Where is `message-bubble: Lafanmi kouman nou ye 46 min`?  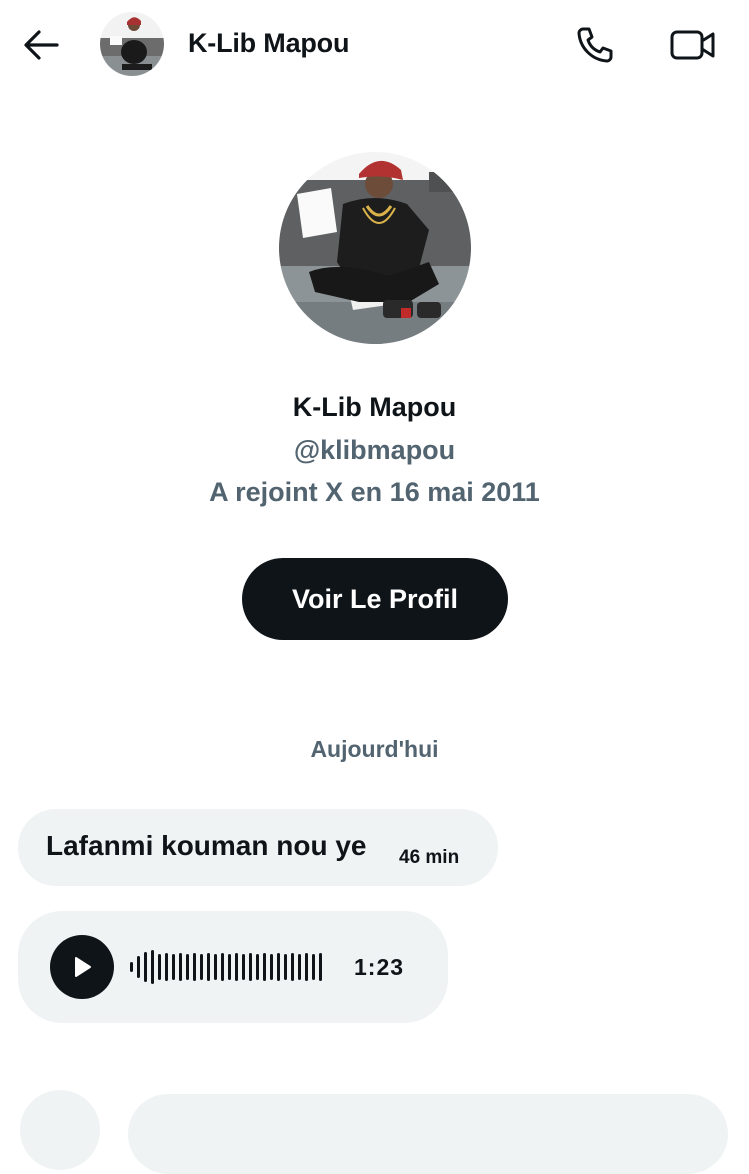 message-bubble: Lafanmi kouman nou ye 46 min is located at coordinates (258, 847).